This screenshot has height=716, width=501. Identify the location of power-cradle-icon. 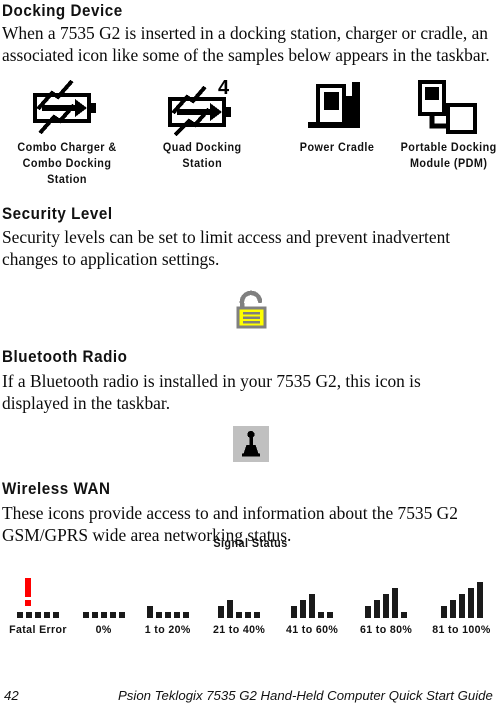
(337, 107).